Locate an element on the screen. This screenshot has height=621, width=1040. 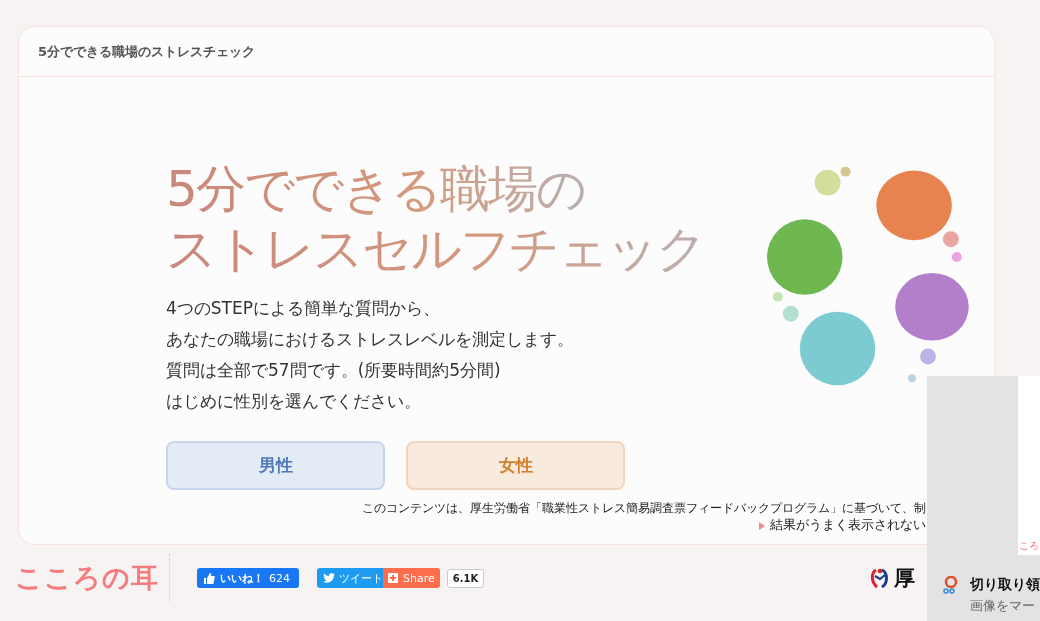
thumbnail-text: ころ is located at coordinates (1029, 546).